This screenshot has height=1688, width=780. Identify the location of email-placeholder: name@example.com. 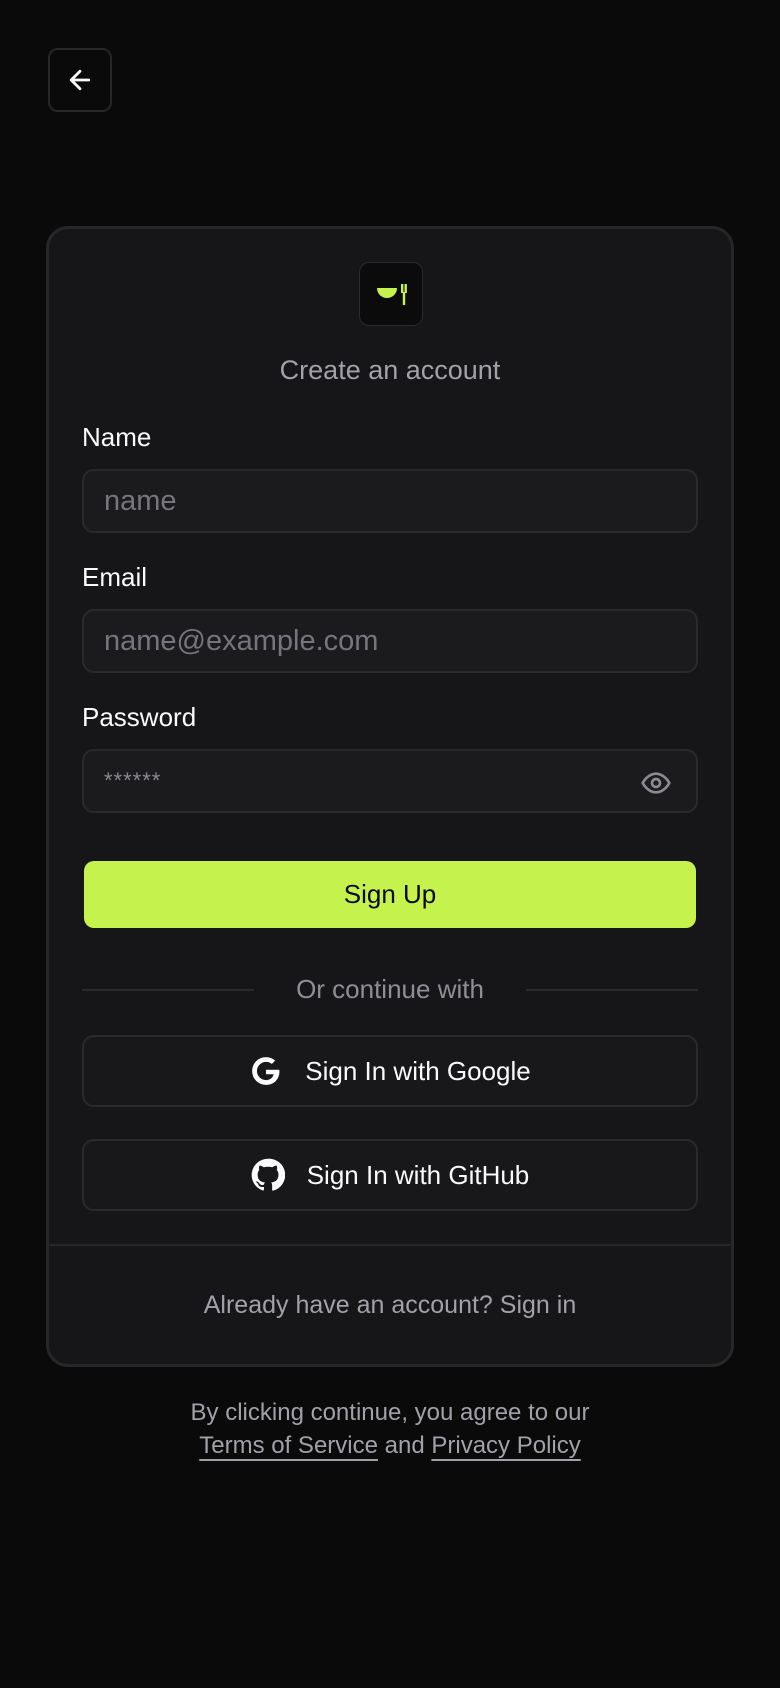
(241, 640).